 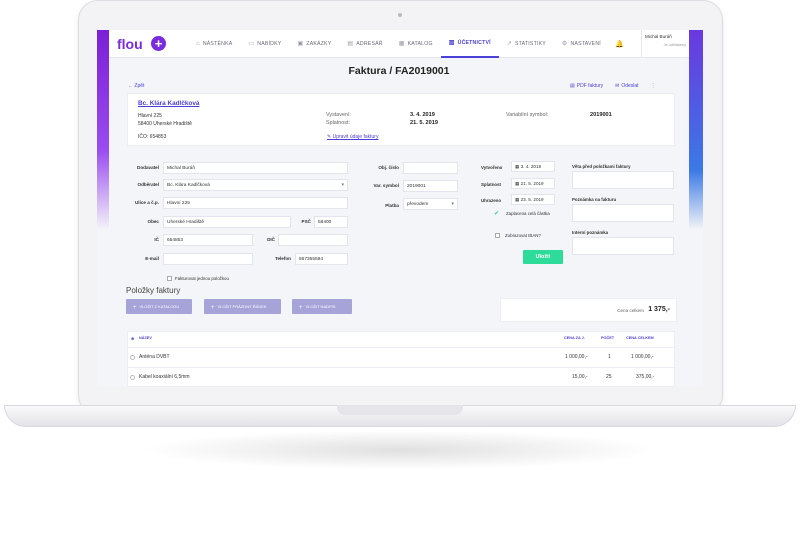 I want to click on nav-item-nastenka: ⌂ NÁSTĚNKA, so click(x=214, y=44).